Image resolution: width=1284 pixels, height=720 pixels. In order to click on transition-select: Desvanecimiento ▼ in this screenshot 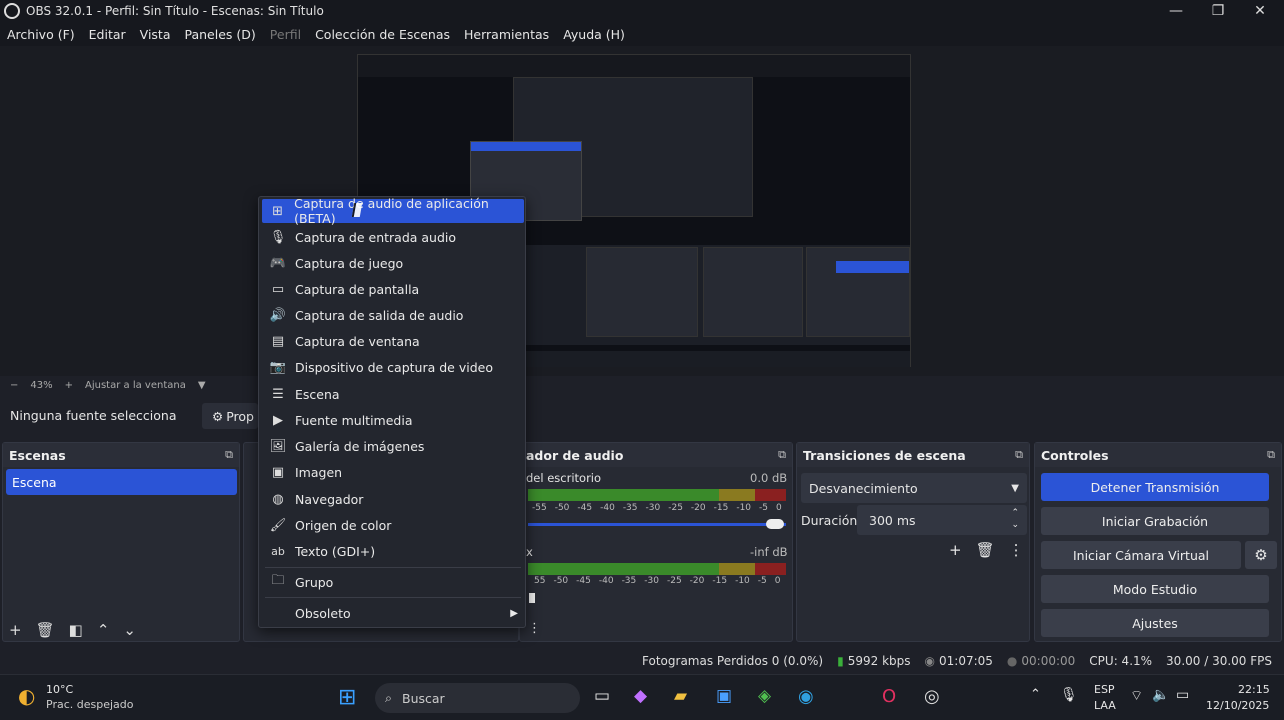, I will do `click(914, 488)`.